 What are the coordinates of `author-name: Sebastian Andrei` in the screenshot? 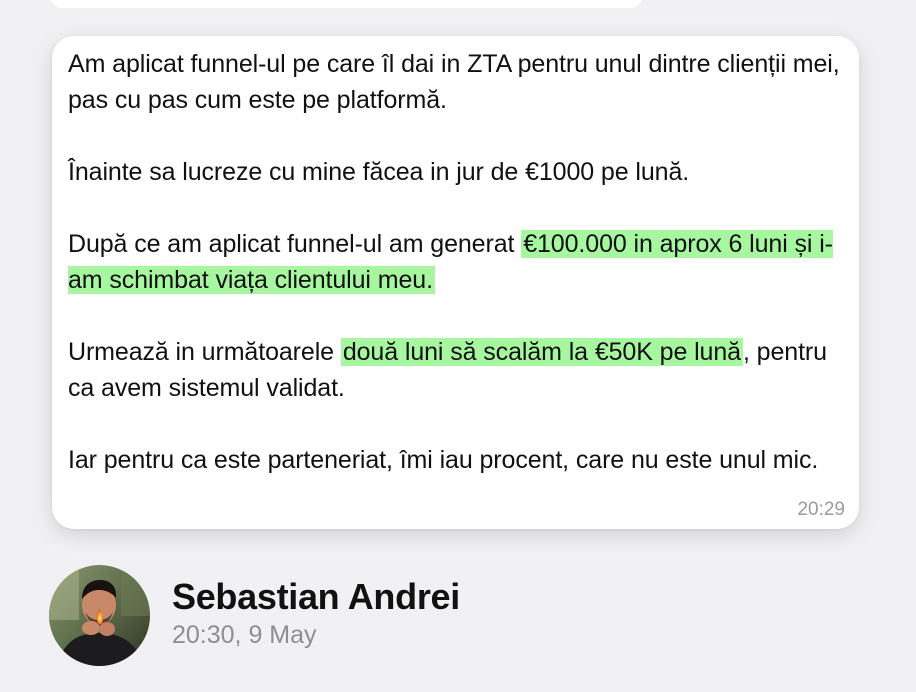 It's located at (316, 597).